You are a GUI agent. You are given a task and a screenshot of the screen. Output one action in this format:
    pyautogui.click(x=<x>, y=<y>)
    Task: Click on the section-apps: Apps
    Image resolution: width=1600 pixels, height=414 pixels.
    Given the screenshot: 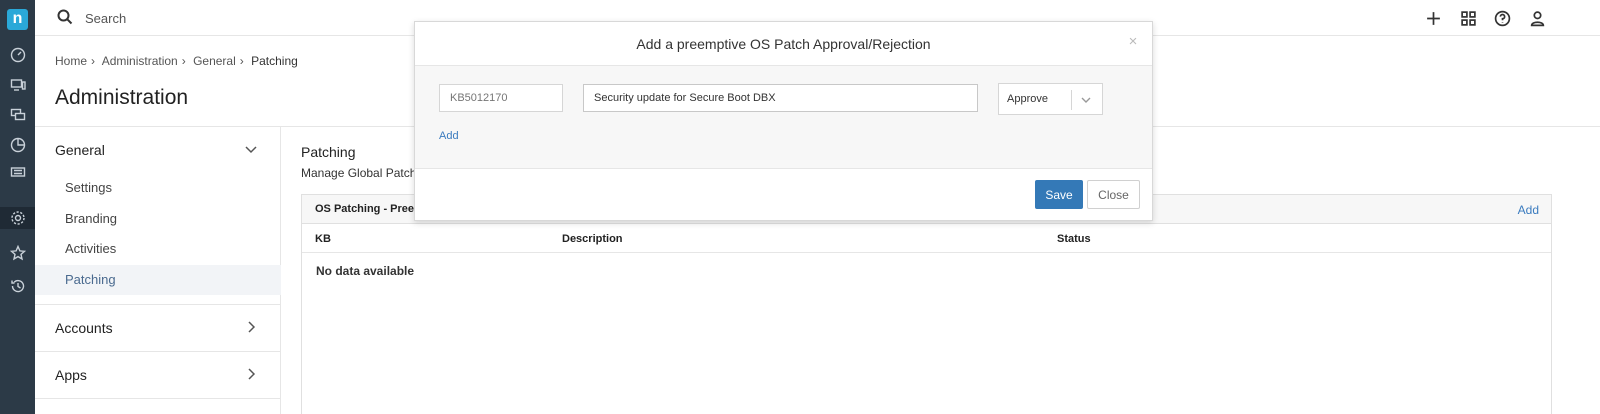 What is the action you would take?
    pyautogui.click(x=158, y=375)
    